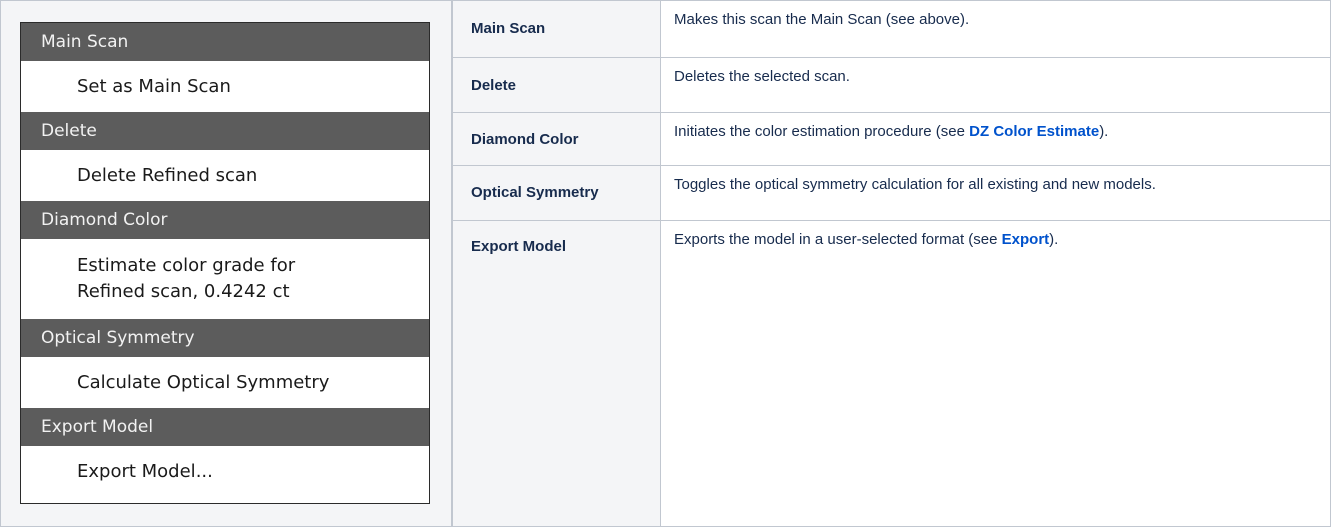  Describe the element at coordinates (556, 85) in the screenshot. I see `option-name: Delete` at that location.